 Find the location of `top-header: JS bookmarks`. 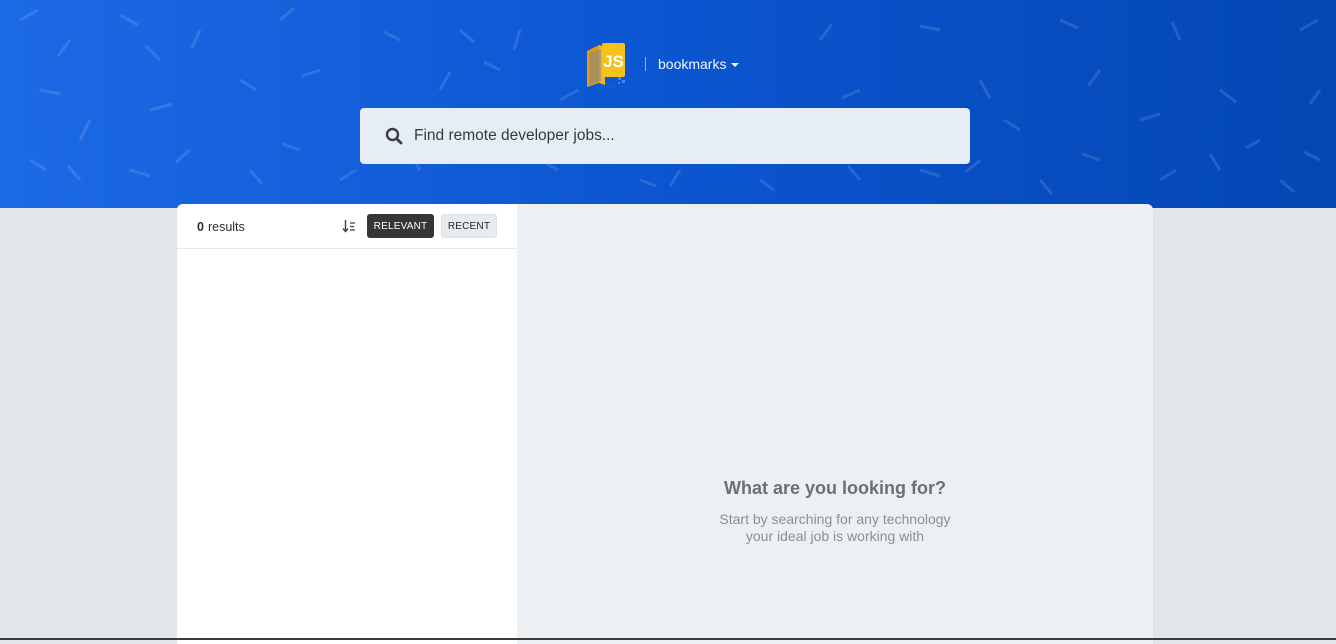

top-header: JS bookmarks is located at coordinates (662, 64).